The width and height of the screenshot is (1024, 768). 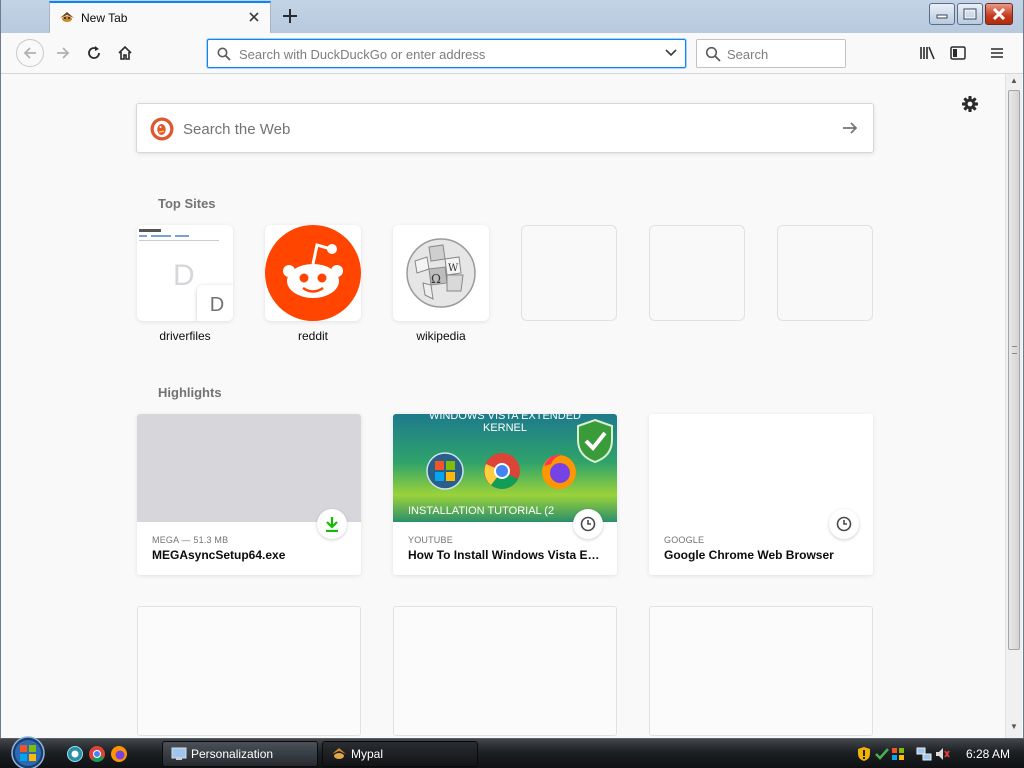 I want to click on history-badge, so click(x=844, y=524).